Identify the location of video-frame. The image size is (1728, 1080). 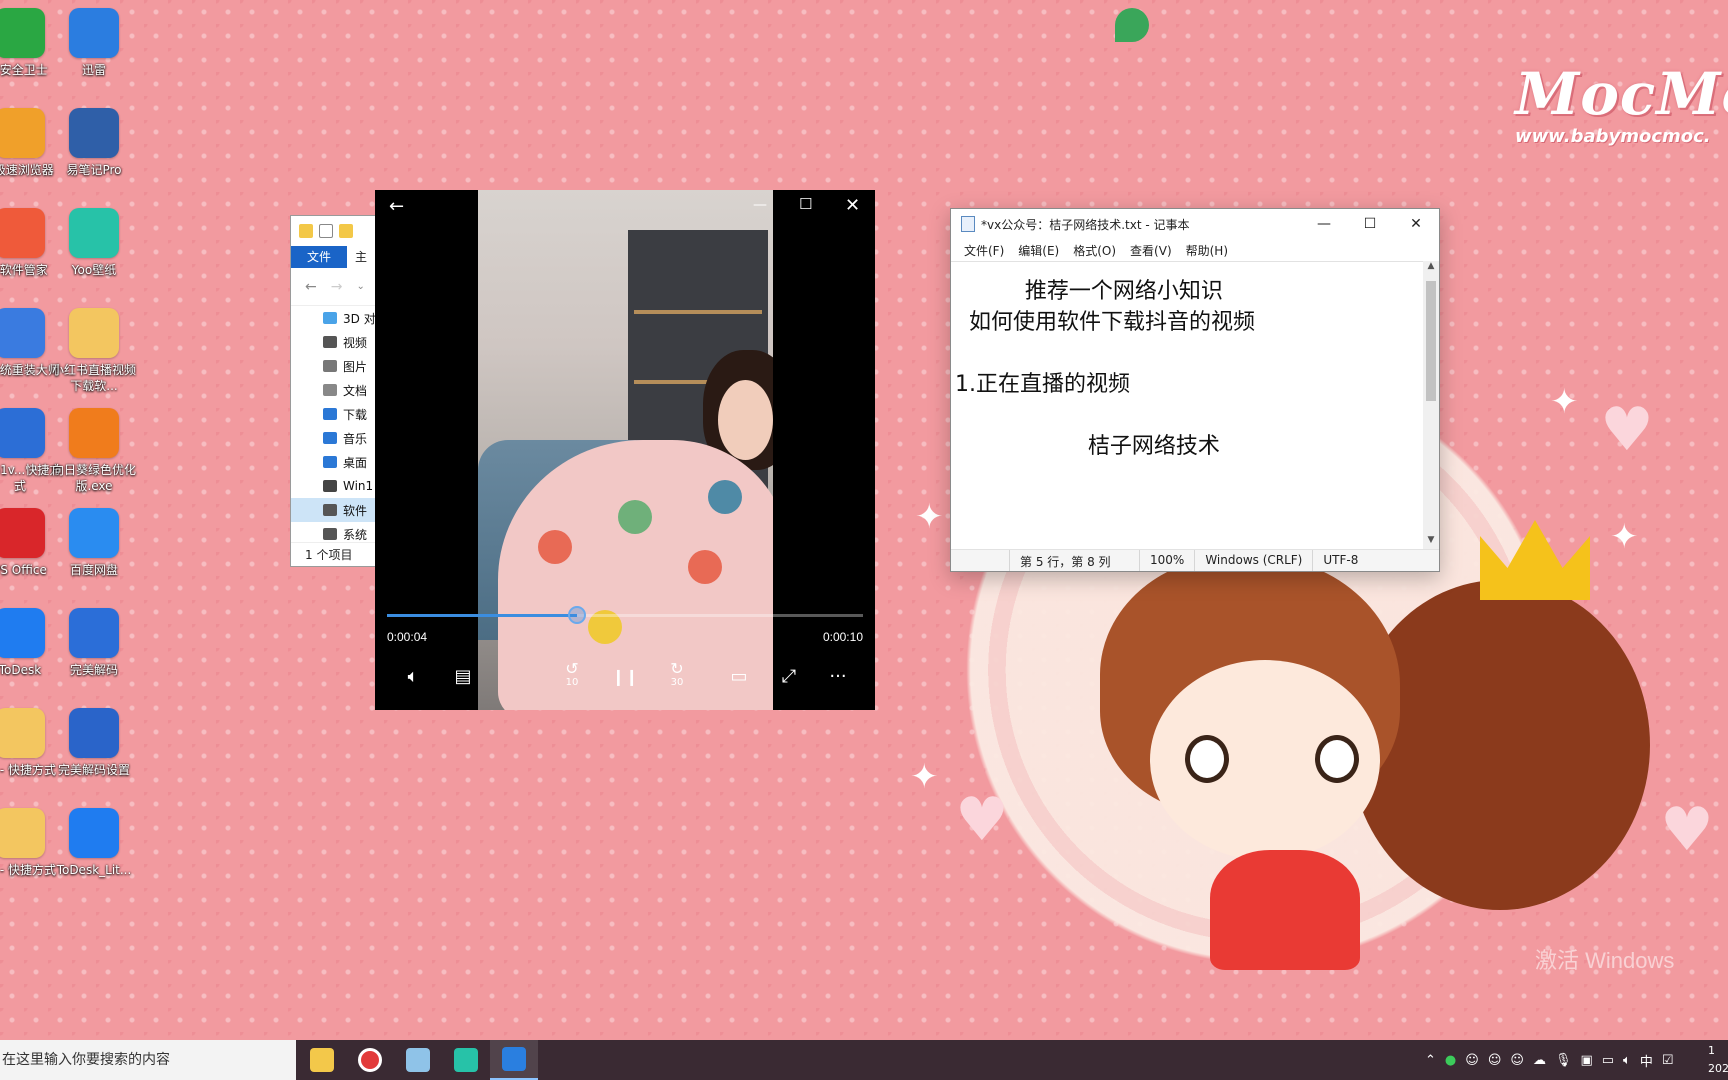
(625, 450).